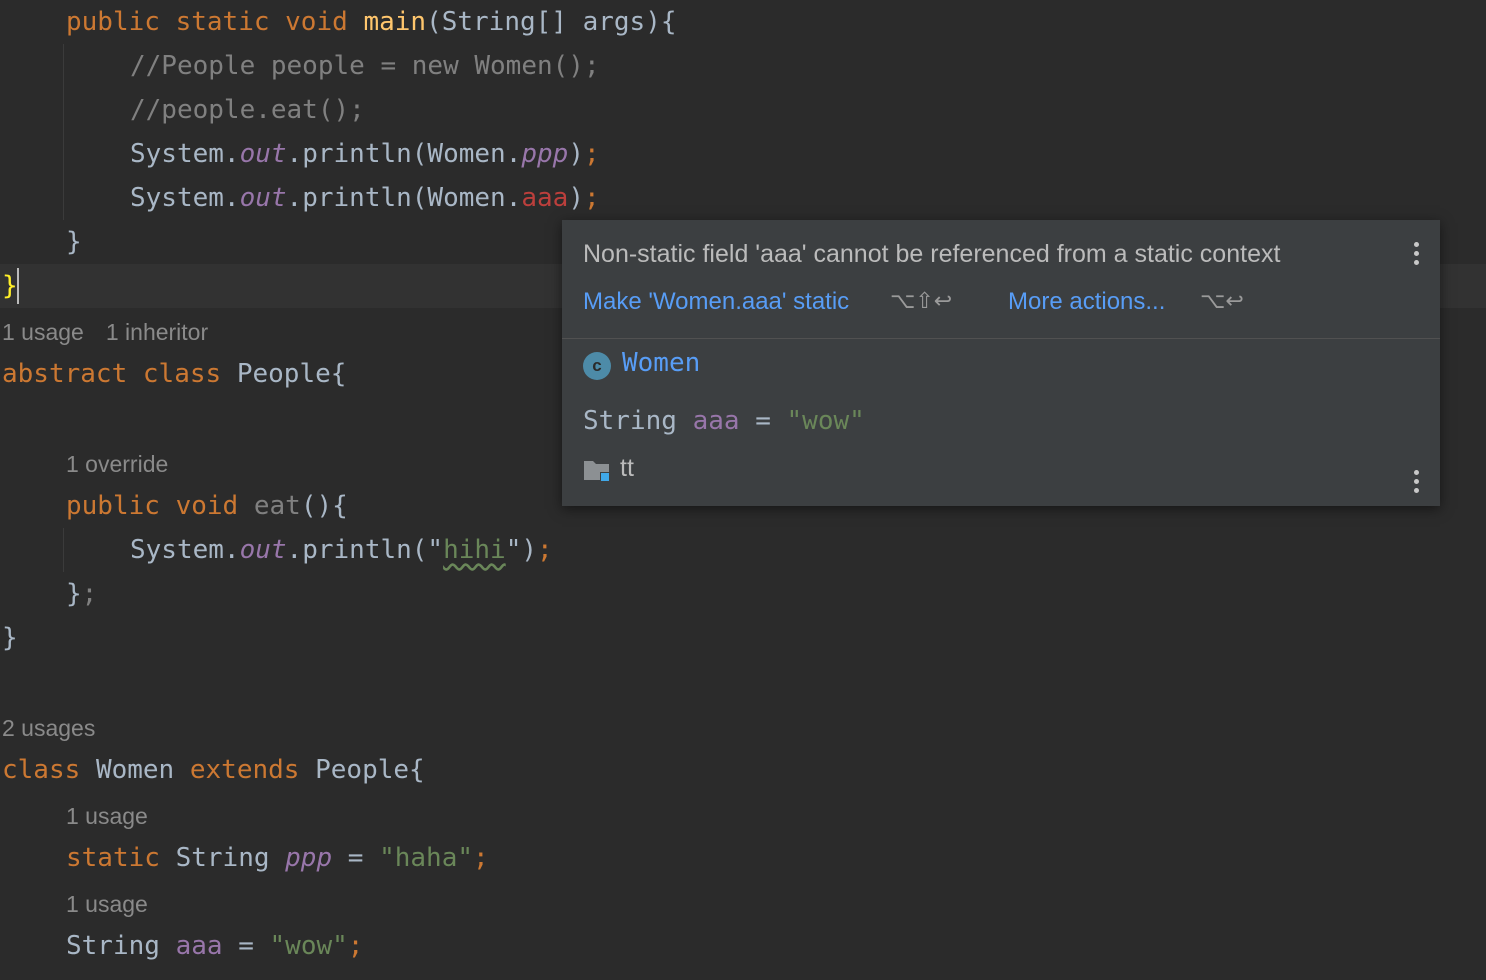 The width and height of the screenshot is (1486, 980). What do you see at coordinates (365, 550) in the screenshot?
I see `code-token: .println("` at bounding box center [365, 550].